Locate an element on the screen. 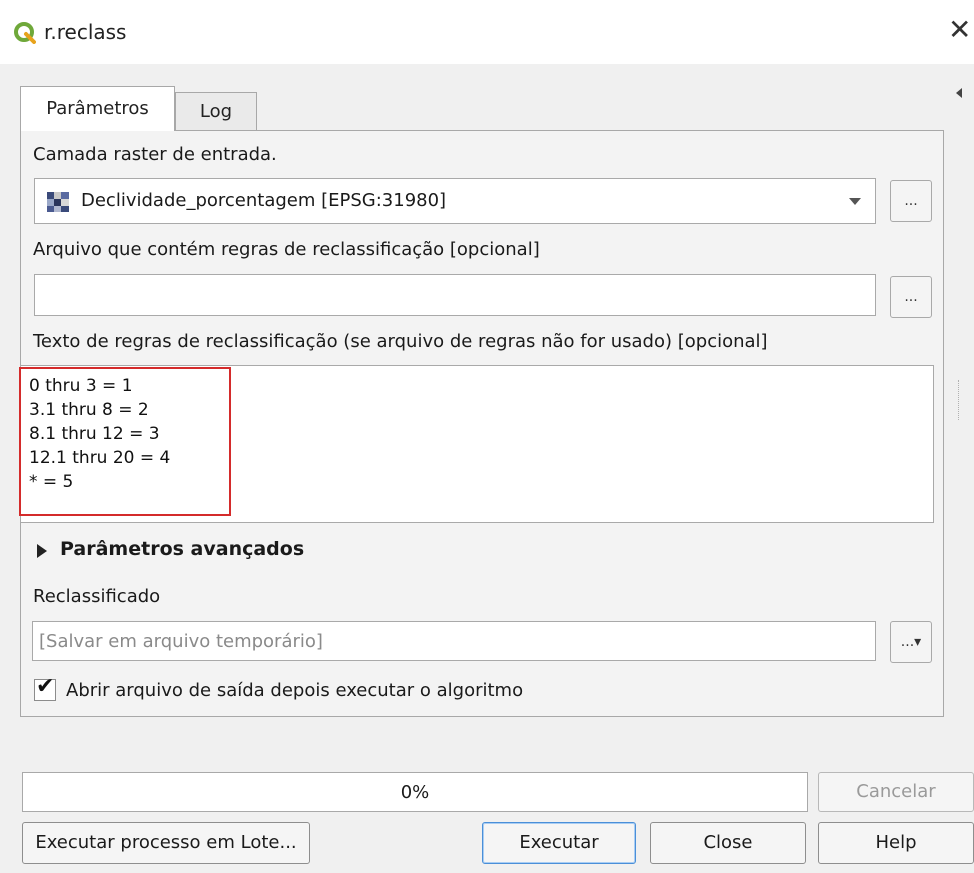  input-layer-label: Camada raster de entrada. is located at coordinates (155, 154).